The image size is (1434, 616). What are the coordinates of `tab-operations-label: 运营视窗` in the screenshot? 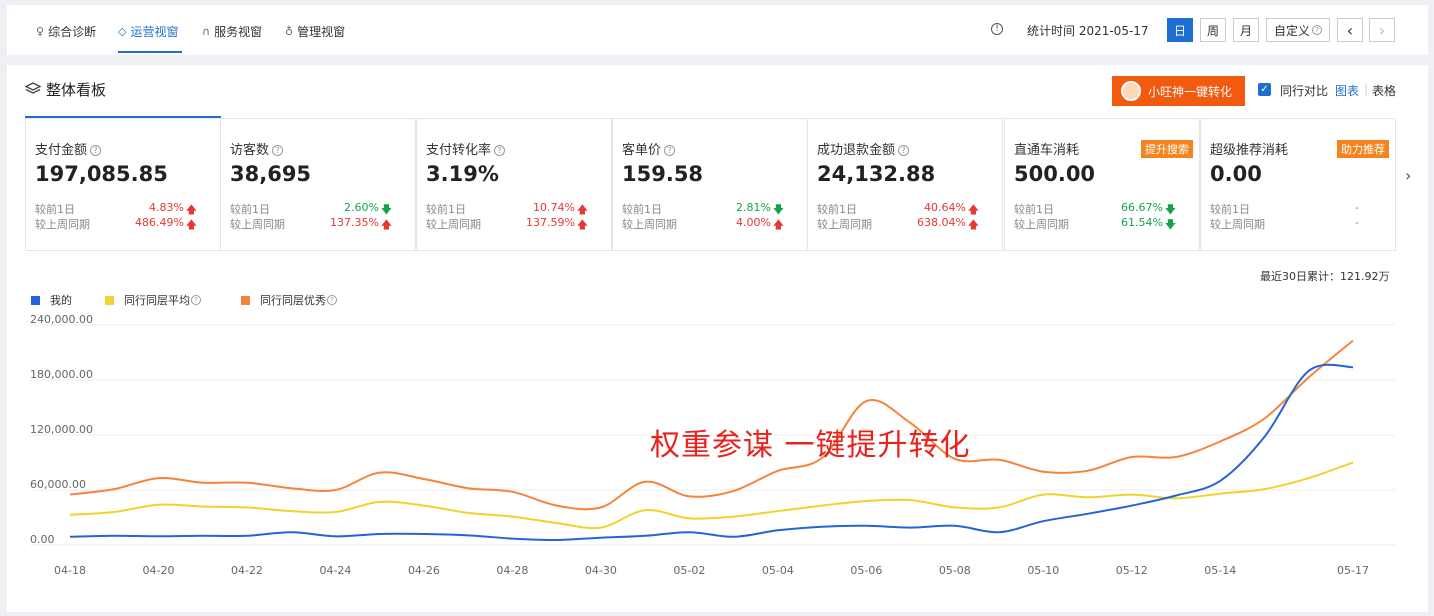 It's located at (154, 31).